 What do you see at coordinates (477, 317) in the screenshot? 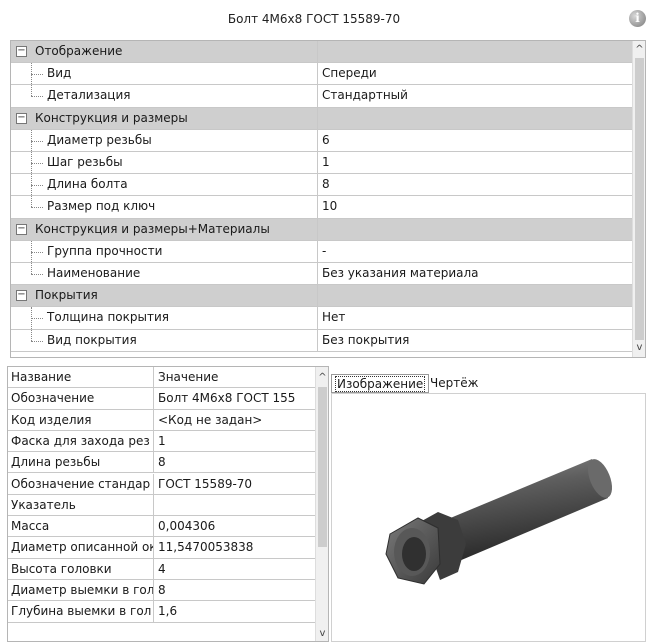
I see `property-value: Нет` at bounding box center [477, 317].